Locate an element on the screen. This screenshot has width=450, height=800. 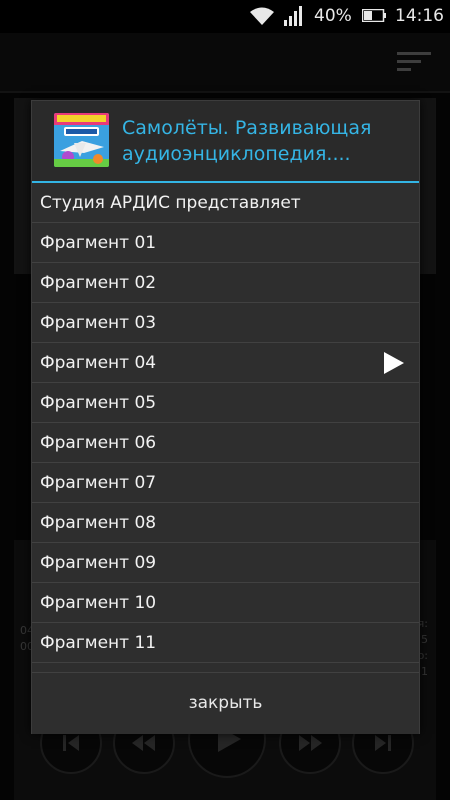
list-item: Фрагмент 10 is located at coordinates (225, 603).